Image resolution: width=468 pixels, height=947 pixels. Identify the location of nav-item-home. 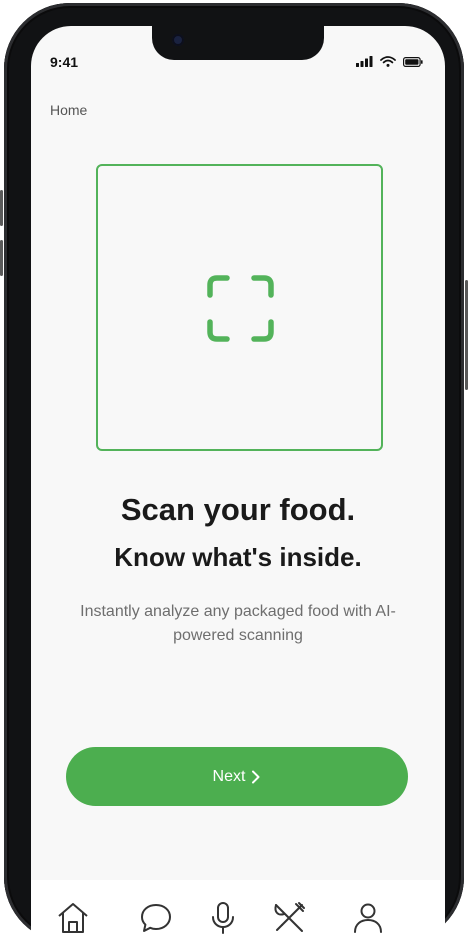
(76, 920).